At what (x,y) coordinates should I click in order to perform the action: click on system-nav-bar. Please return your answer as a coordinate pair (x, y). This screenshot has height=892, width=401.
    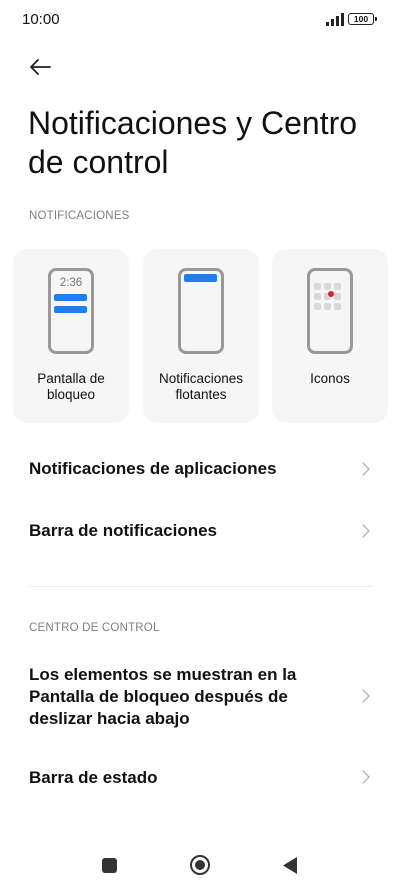
    Looking at the image, I should click on (200, 869).